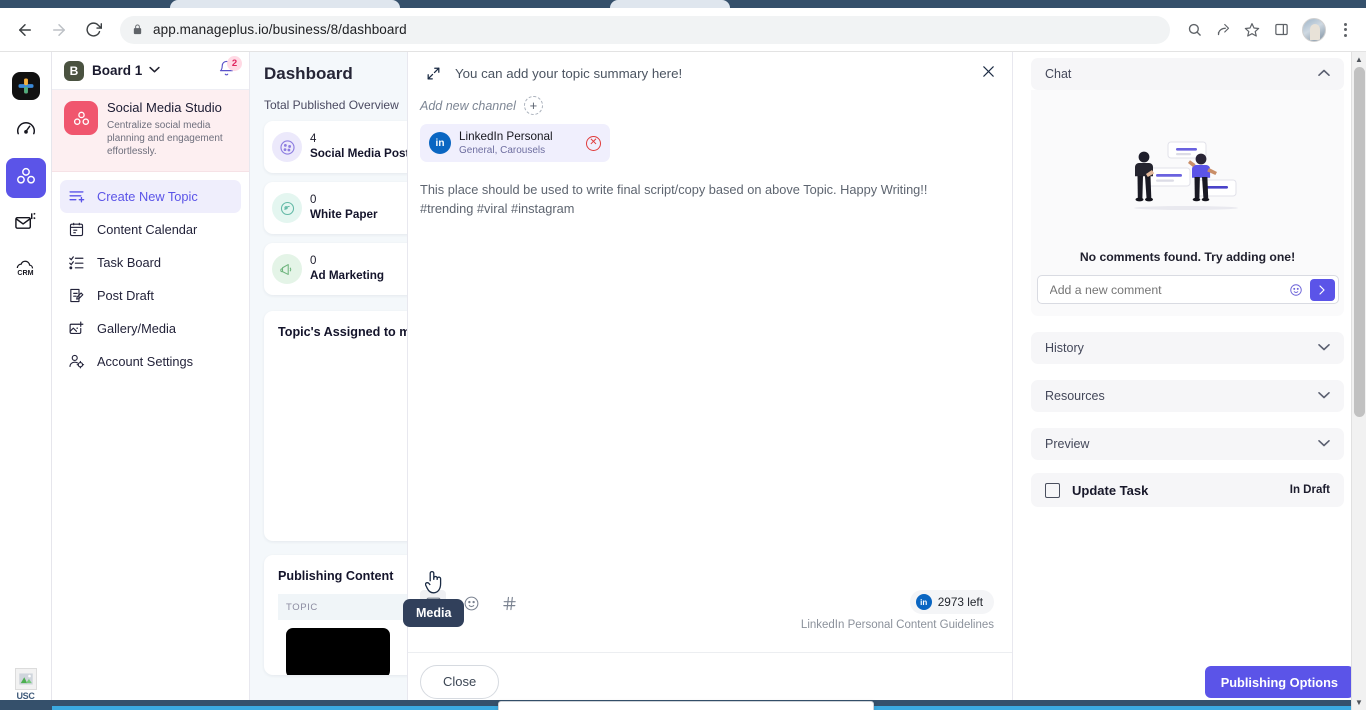 The height and width of the screenshot is (710, 1366). What do you see at coordinates (1075, 396) in the screenshot?
I see `accordion-title: Resources` at bounding box center [1075, 396].